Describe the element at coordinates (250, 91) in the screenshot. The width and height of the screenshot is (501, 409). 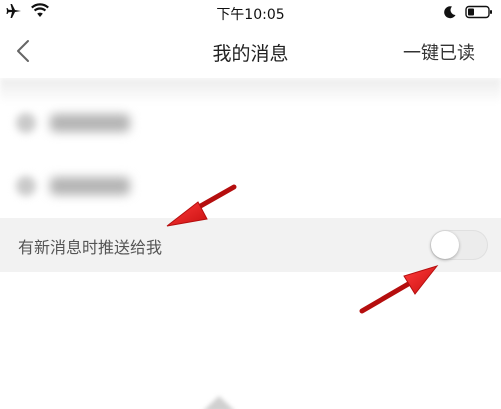
I see `nav-shadow` at that location.